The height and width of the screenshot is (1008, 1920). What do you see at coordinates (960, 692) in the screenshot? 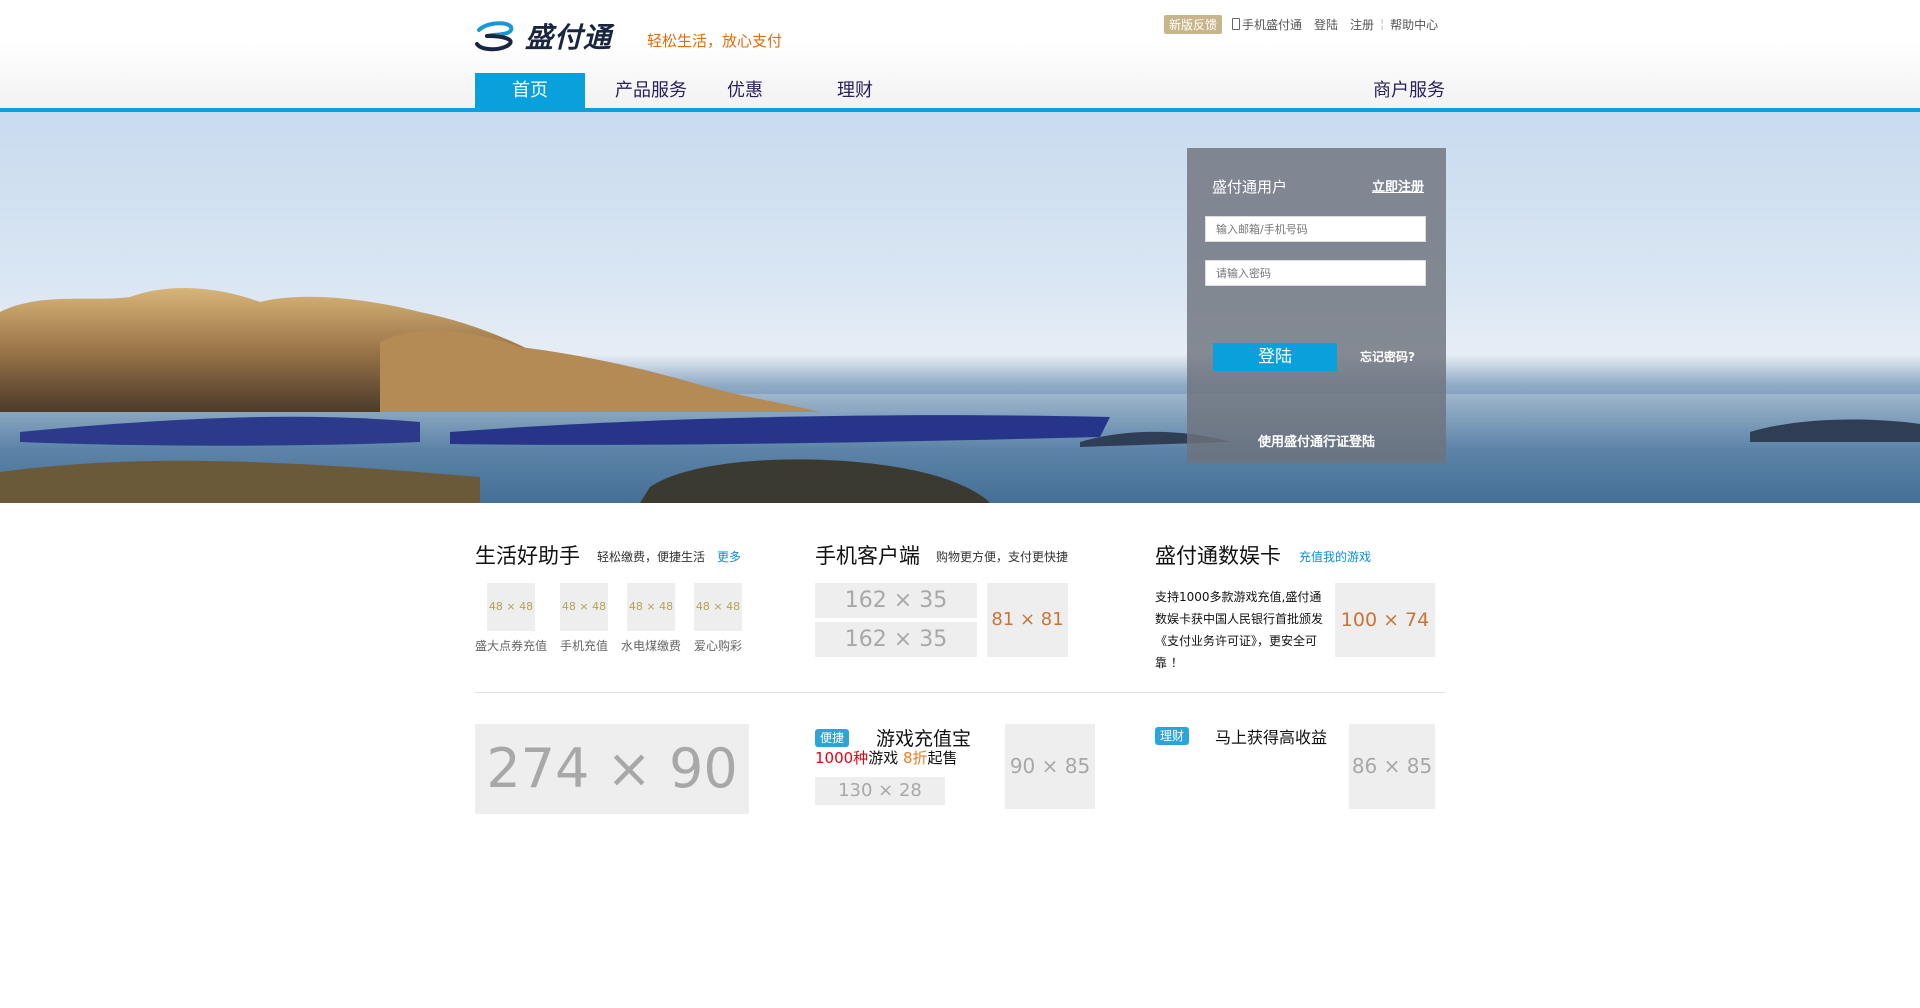
I see `section-divider` at bounding box center [960, 692].